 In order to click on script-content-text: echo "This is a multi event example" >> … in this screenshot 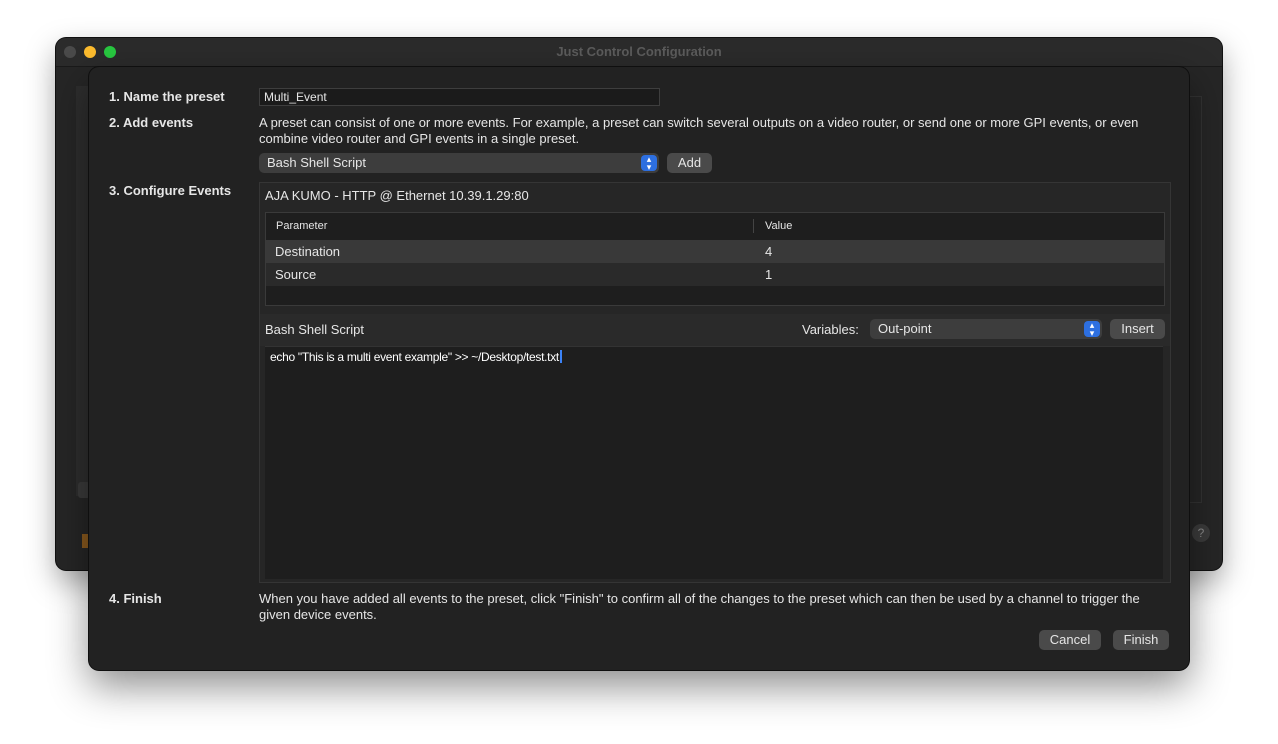, I will do `click(414, 357)`.